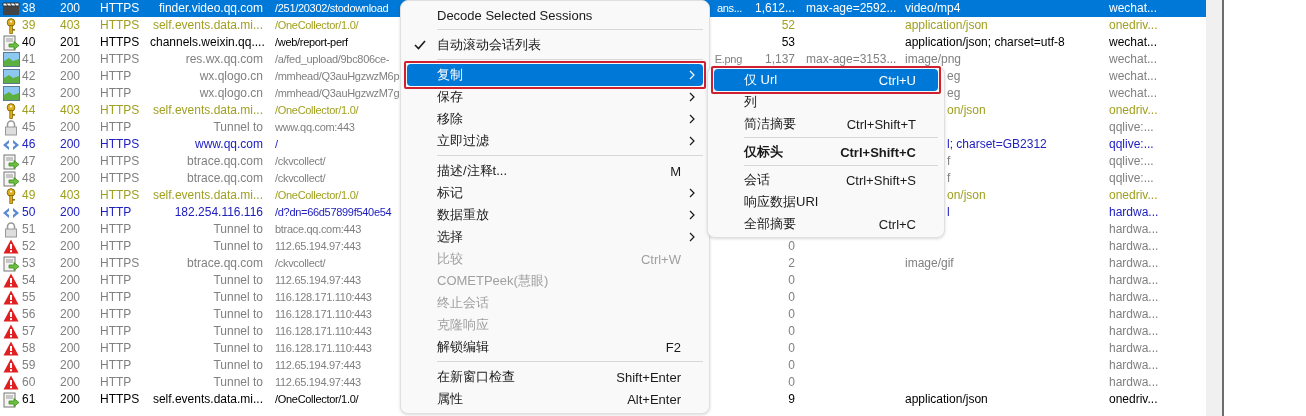  What do you see at coordinates (29, 178) in the screenshot?
I see `row-number: 48` at bounding box center [29, 178].